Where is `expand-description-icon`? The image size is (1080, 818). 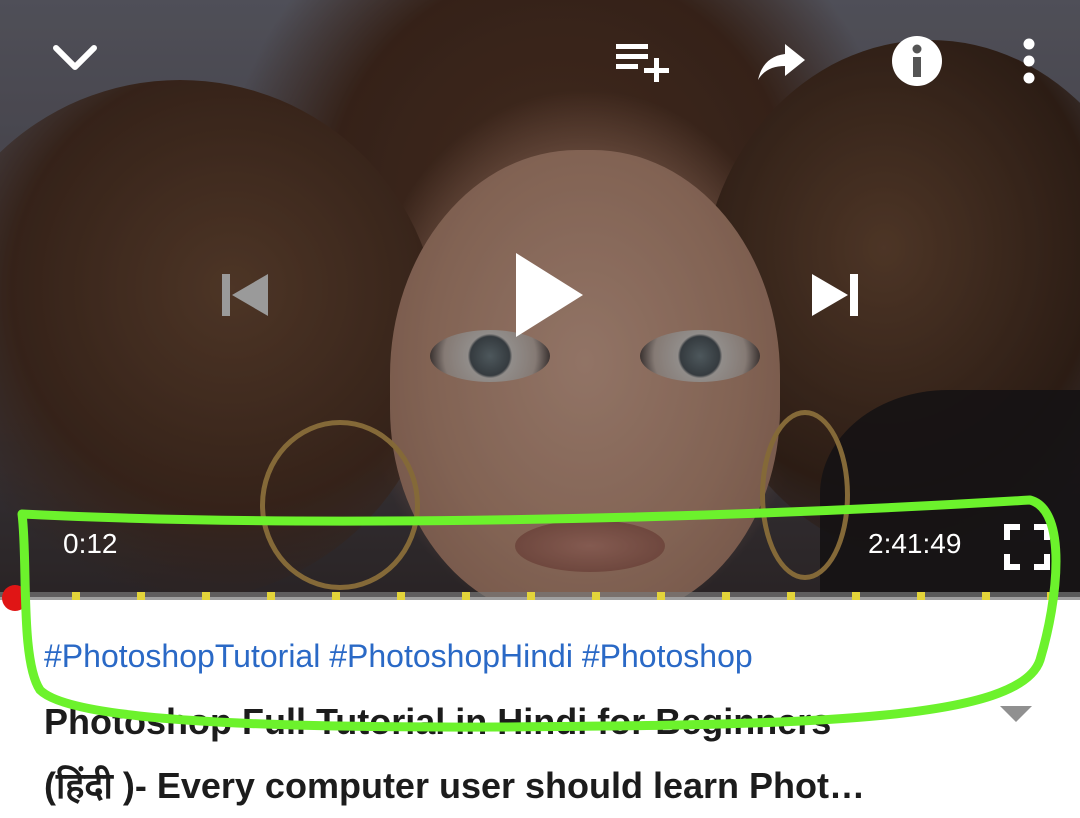 expand-description-icon is located at coordinates (1016, 714).